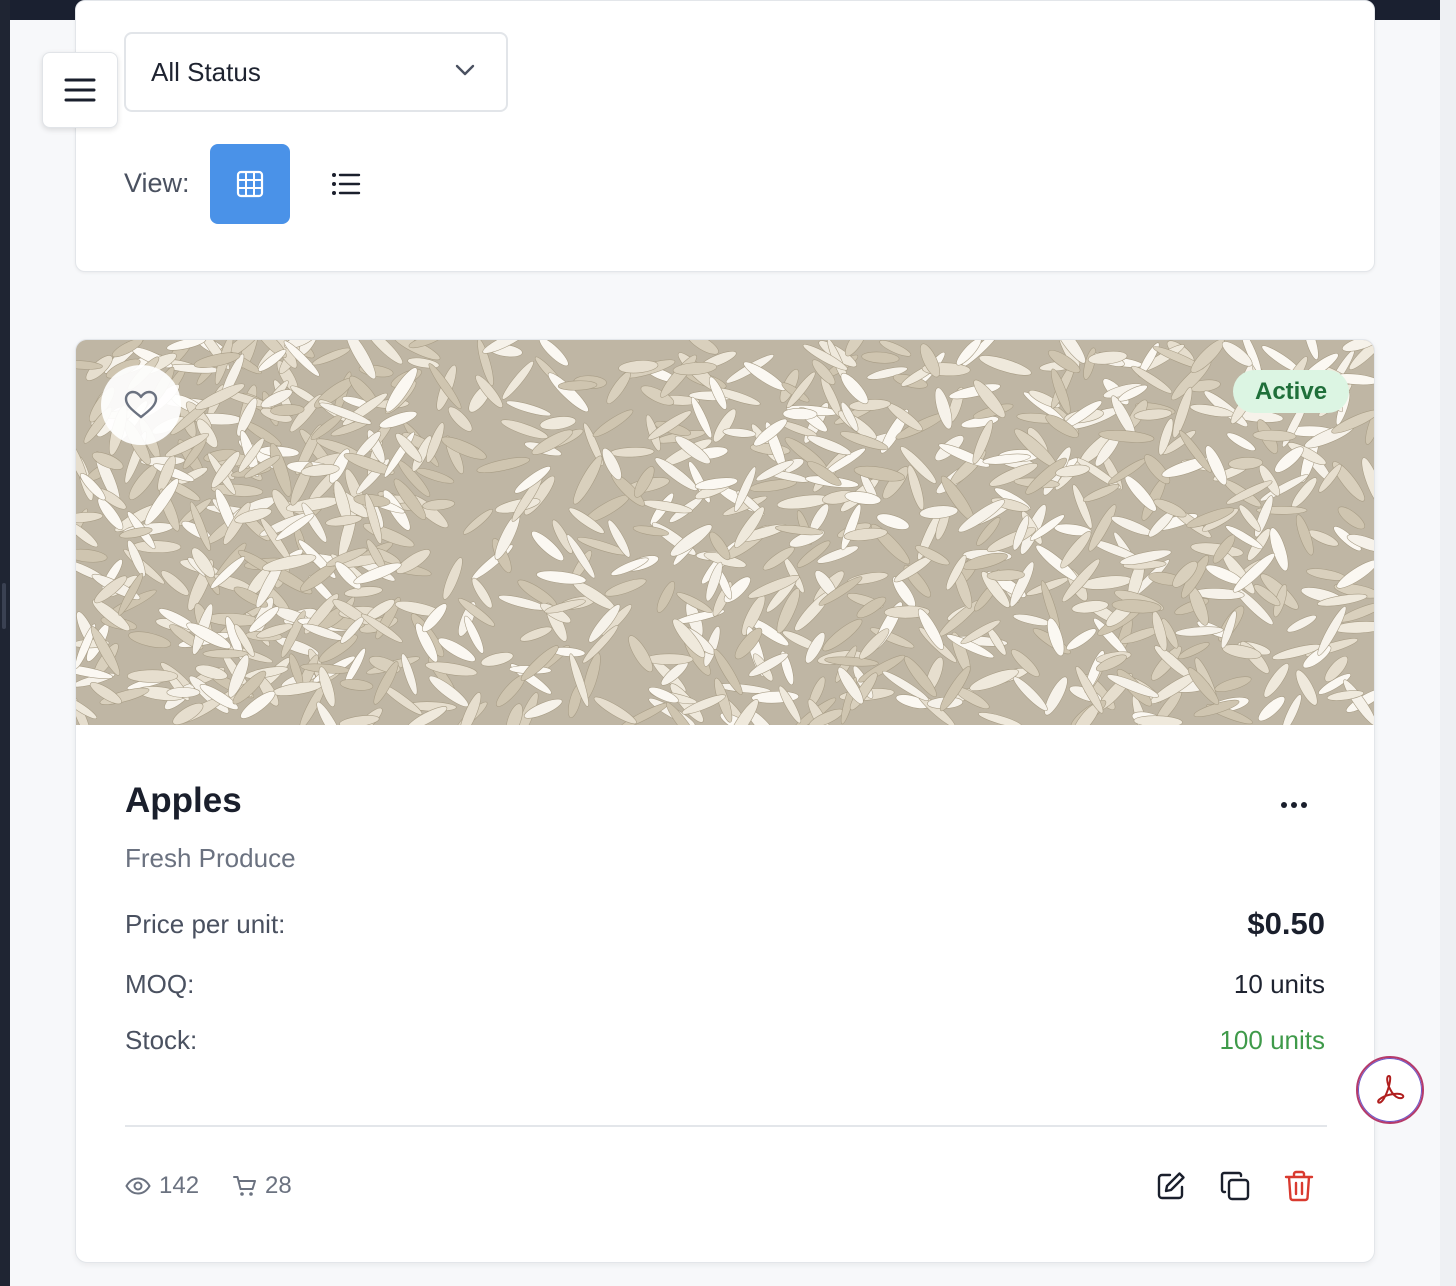  I want to click on carts-count: 28, so click(278, 1185).